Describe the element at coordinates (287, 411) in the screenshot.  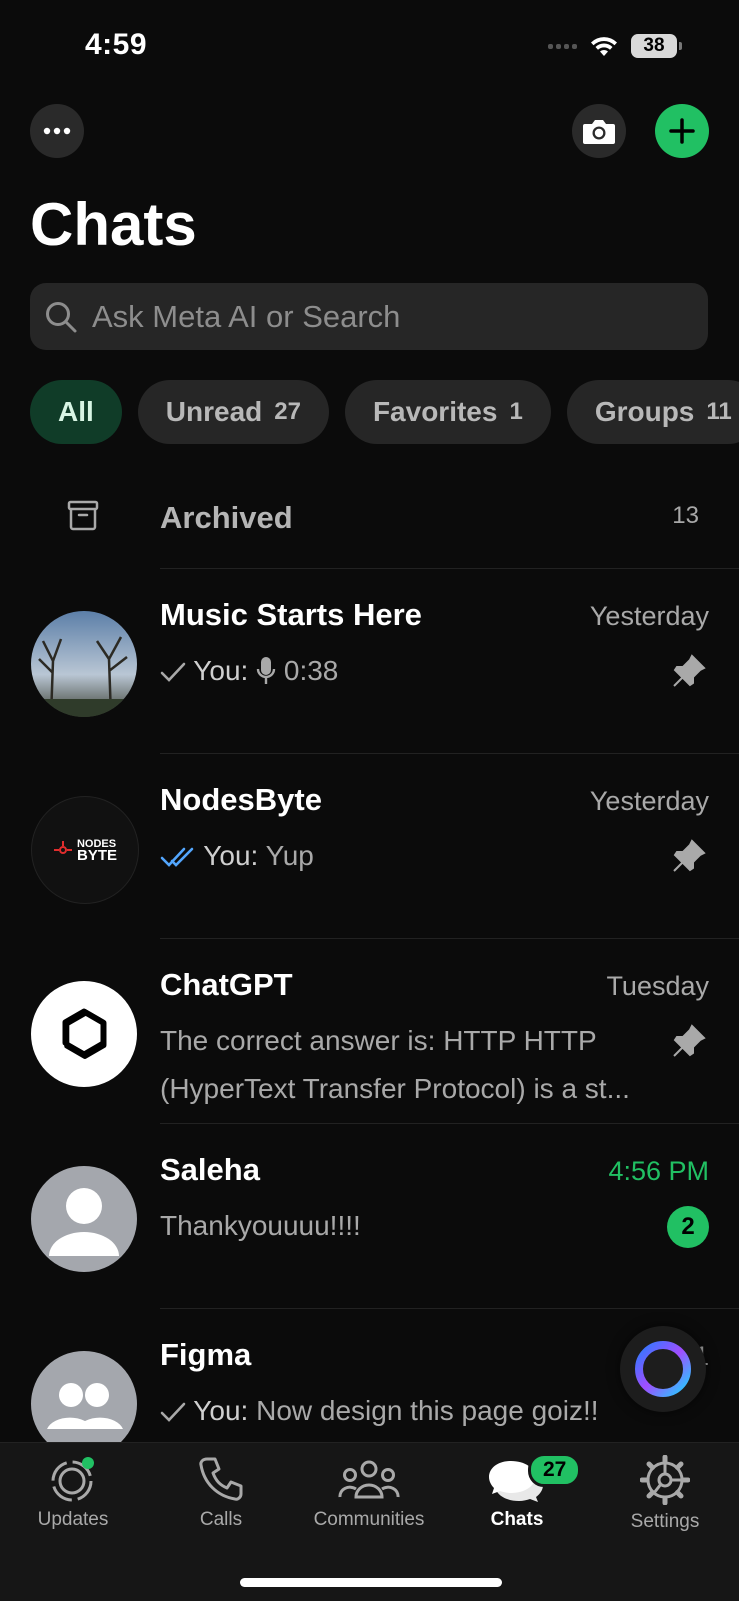
I see `filter-count: 27` at that location.